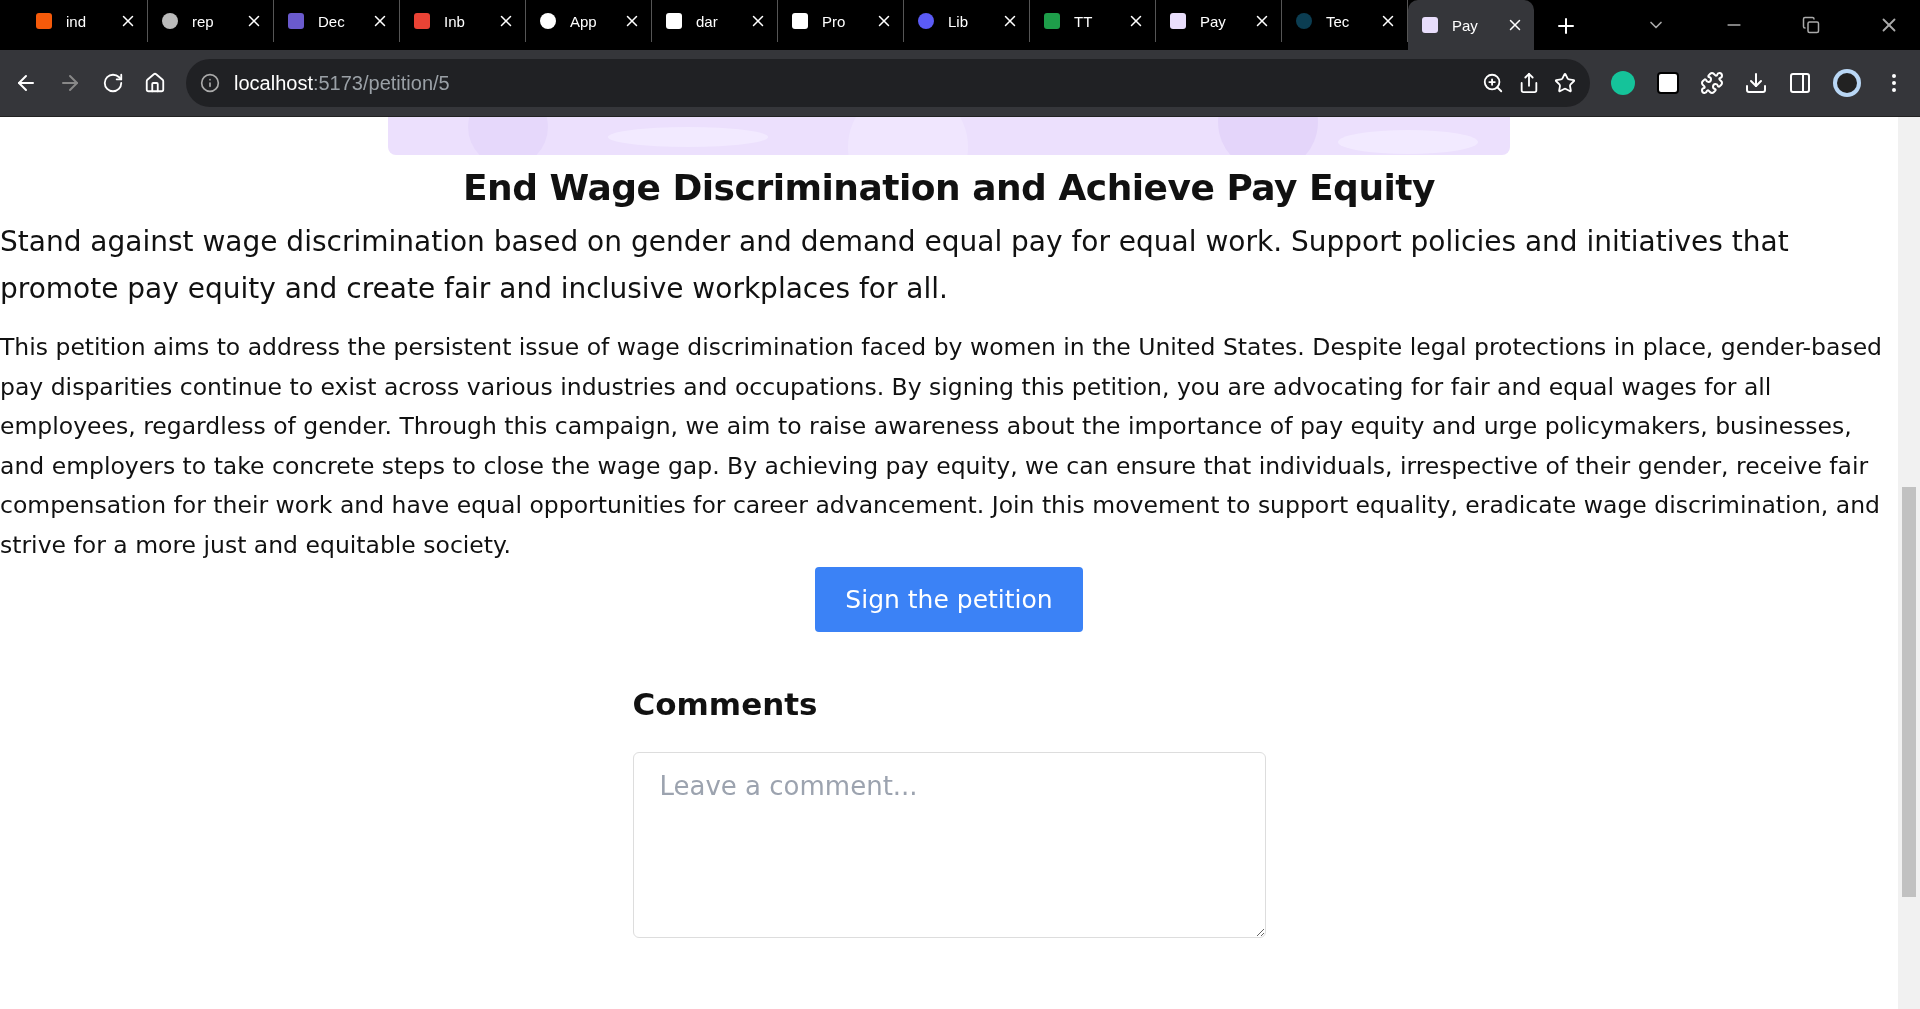 The width and height of the screenshot is (1920, 1009). Describe the element at coordinates (1668, 83) in the screenshot. I see `extension-icon` at that location.